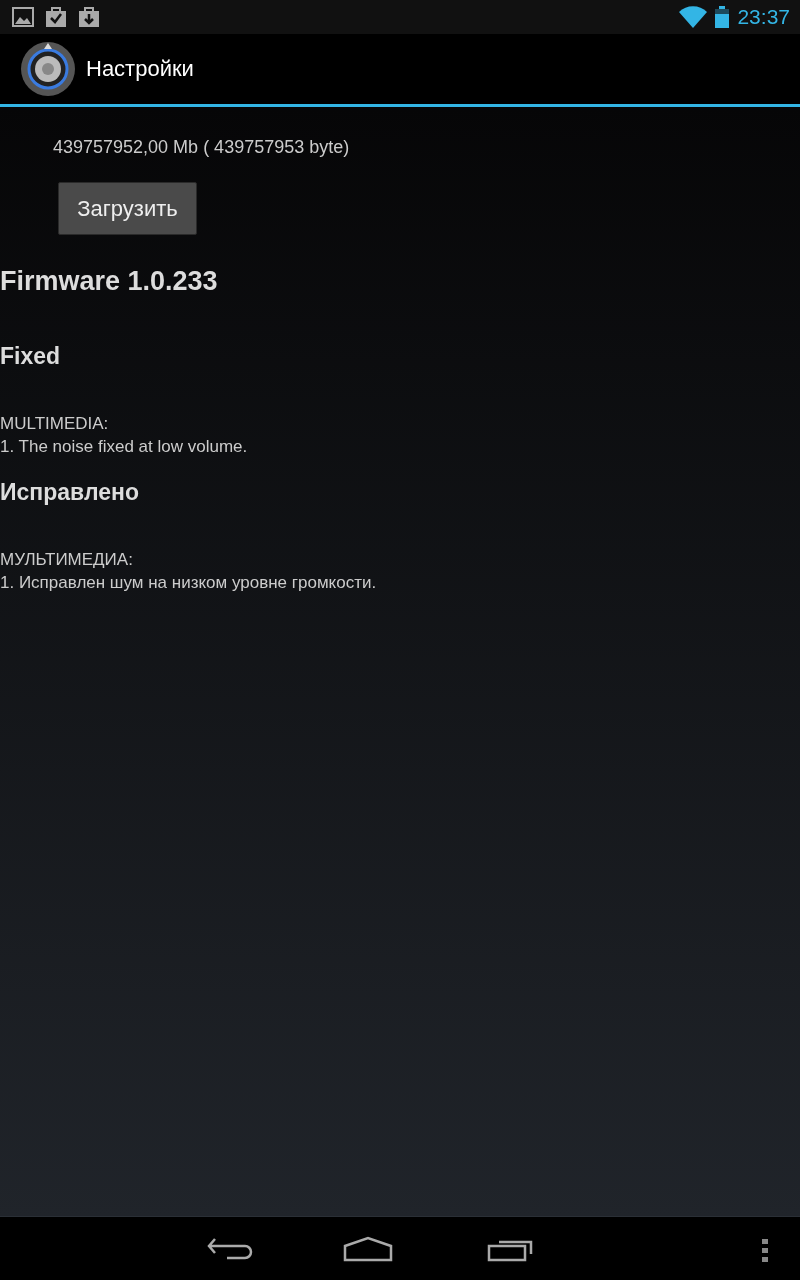  I want to click on battery-icon, so click(722, 17).